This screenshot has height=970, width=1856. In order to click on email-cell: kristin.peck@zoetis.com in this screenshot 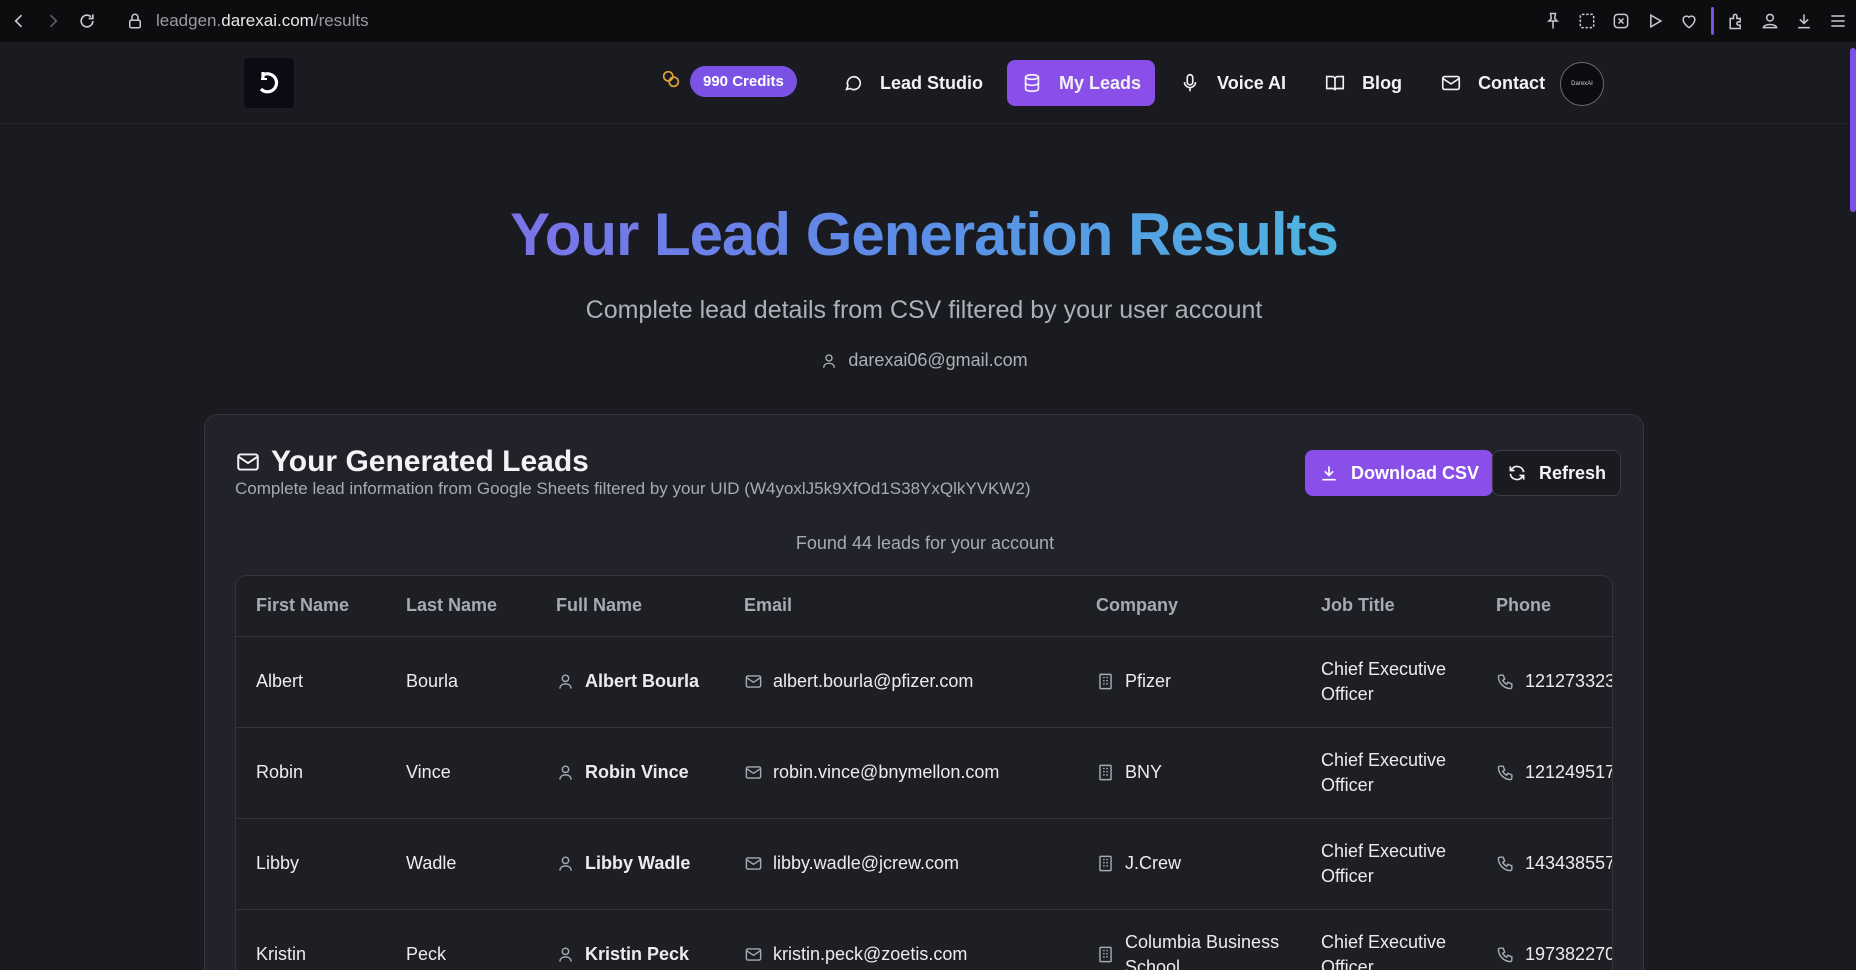, I will do `click(900, 939)`.